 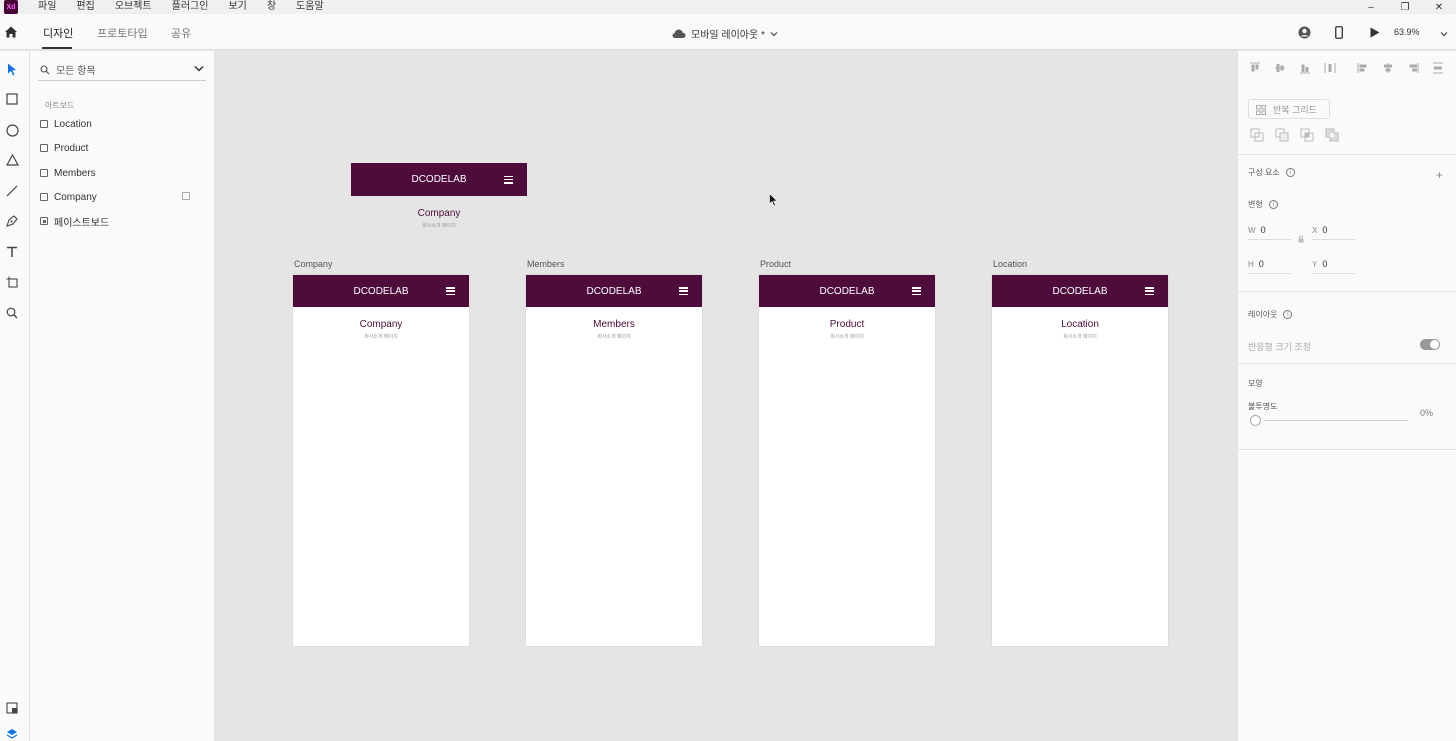 I want to click on artboard-product: DCODELAB Product 회사소개 페이지, so click(x=847, y=460).